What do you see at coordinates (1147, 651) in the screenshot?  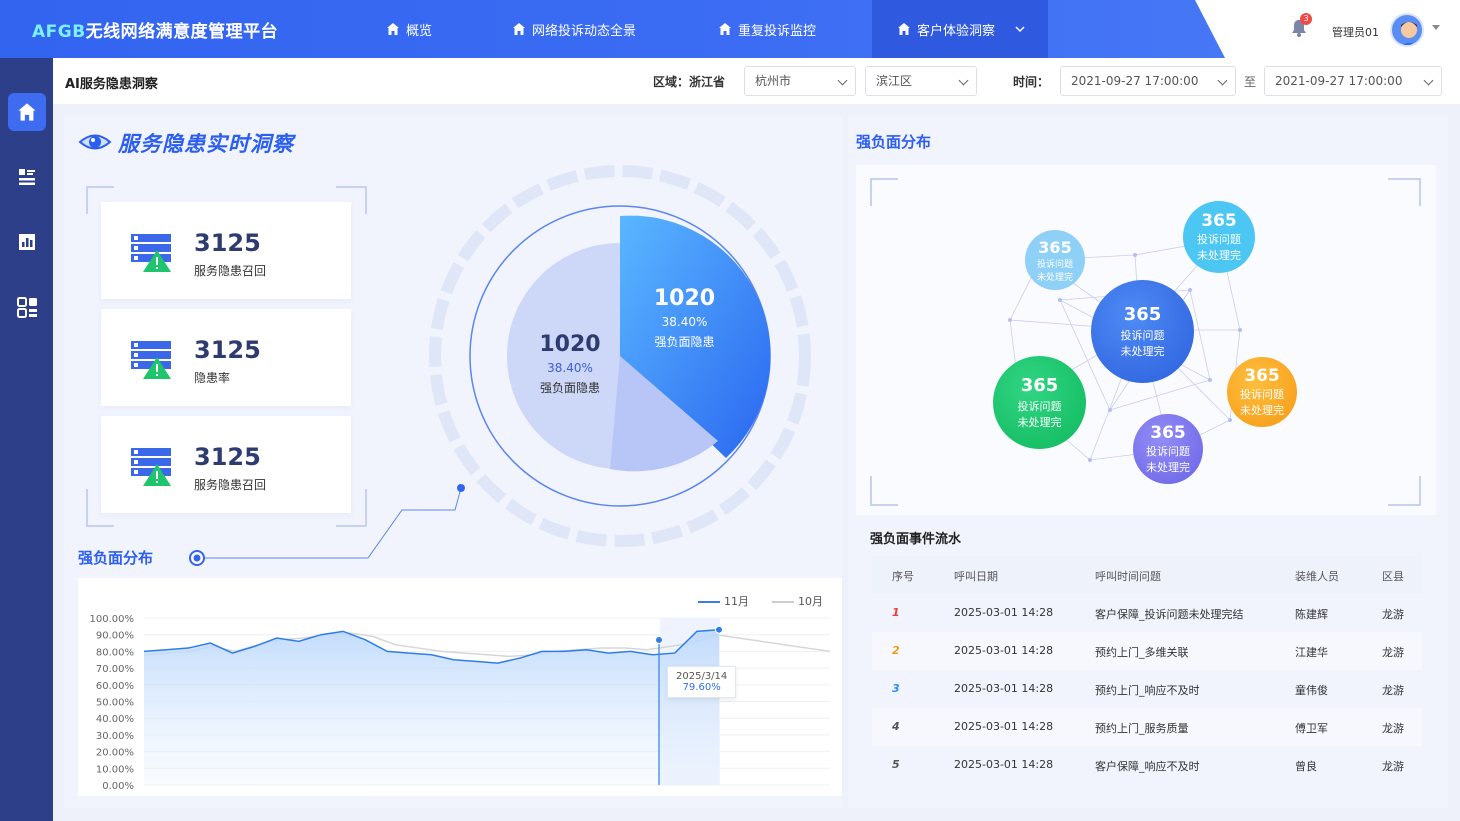 I see `table-row: 2 2025-03-01 14:28 预约上门_多维关联 江建华 龙游` at bounding box center [1147, 651].